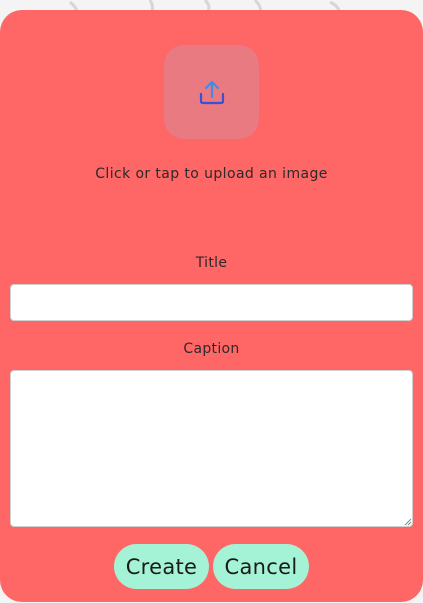 This screenshot has width=423, height=603. I want to click on upload-icon, so click(211, 92).